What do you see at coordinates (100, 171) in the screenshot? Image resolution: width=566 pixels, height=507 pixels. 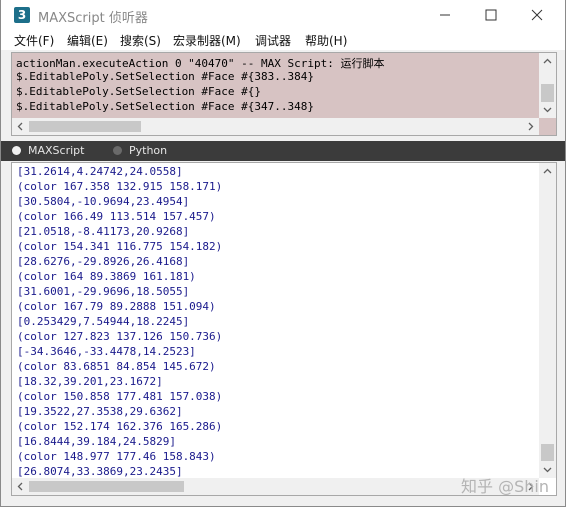 I see `output-line: [31.2614,4.24742,24.0558]` at bounding box center [100, 171].